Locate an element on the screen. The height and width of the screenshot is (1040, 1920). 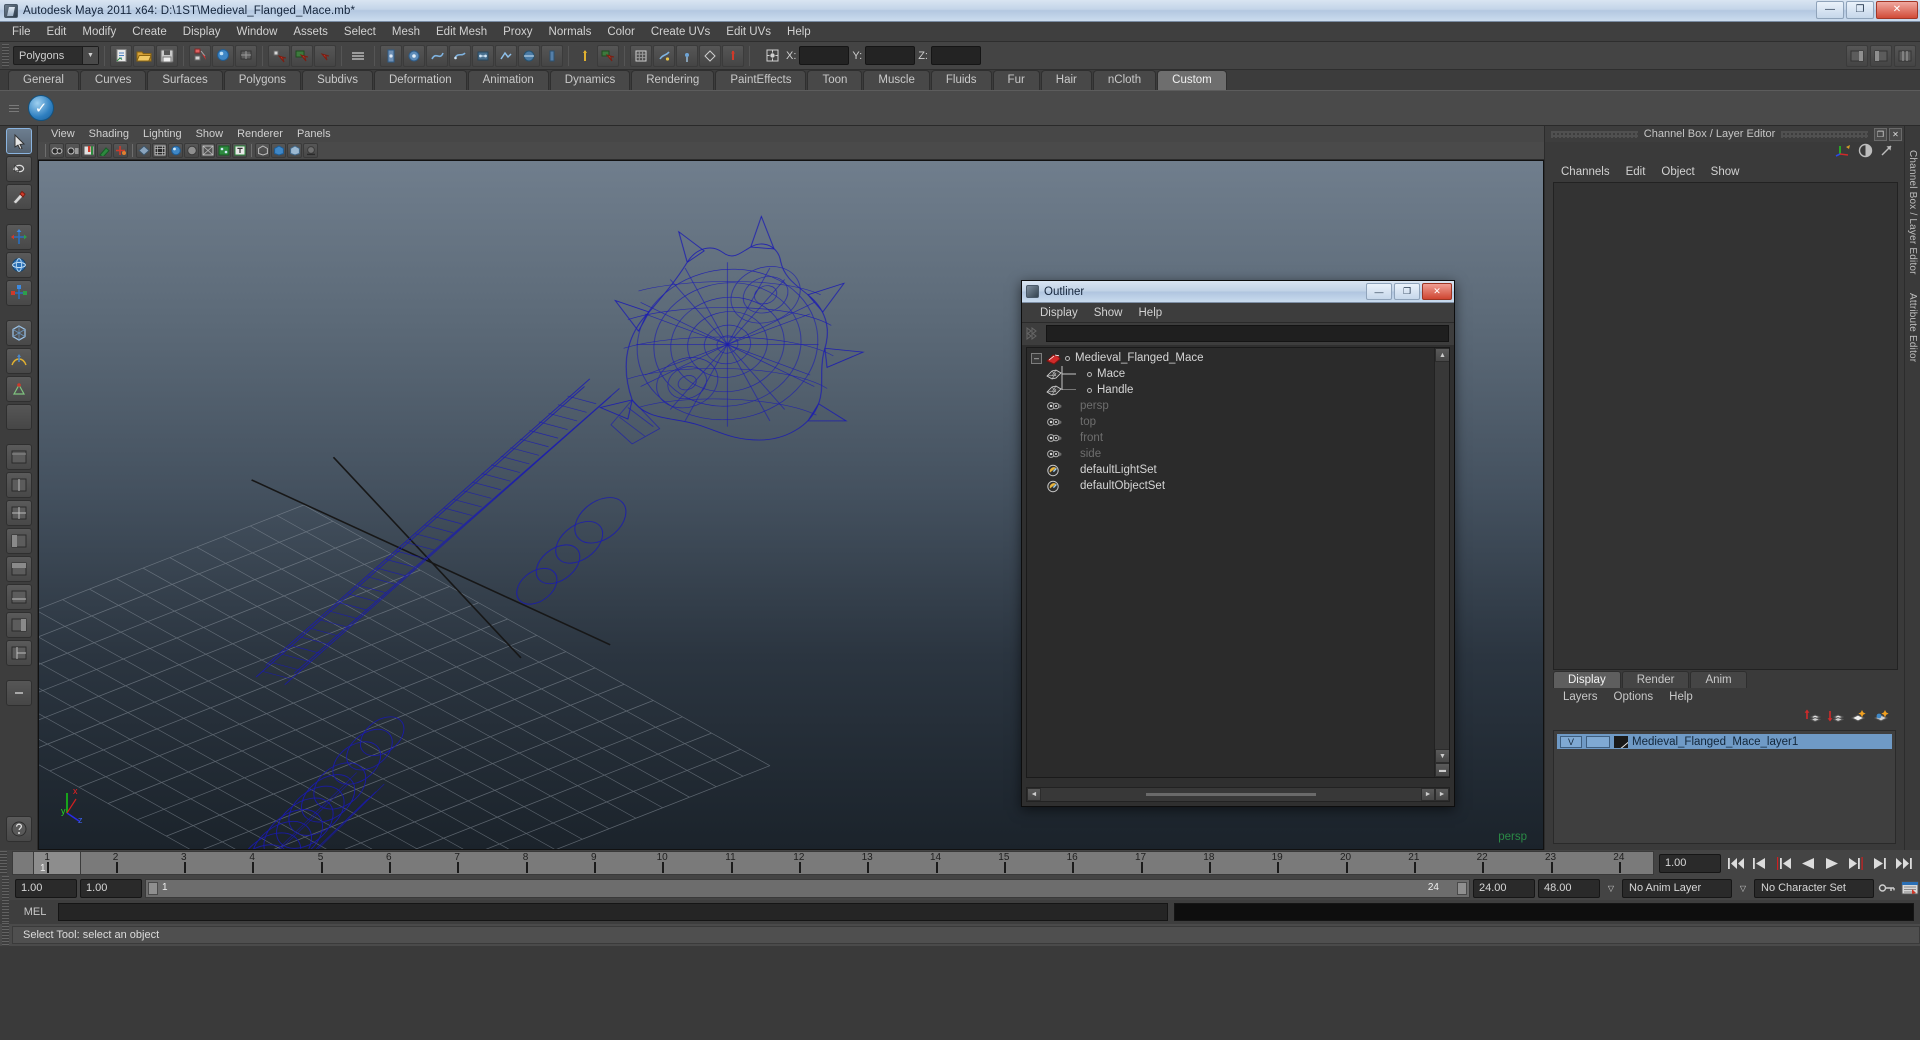
outliner-horizontal-scrollbar: ◄ ► ► is located at coordinates (1238, 794).